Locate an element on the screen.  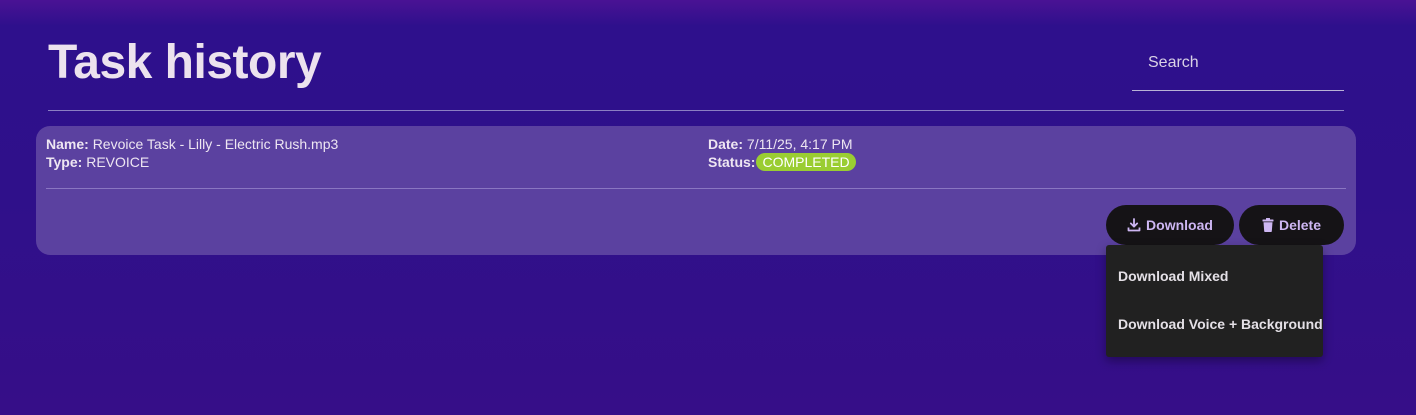
task-type-value: REVOICE is located at coordinates (118, 162).